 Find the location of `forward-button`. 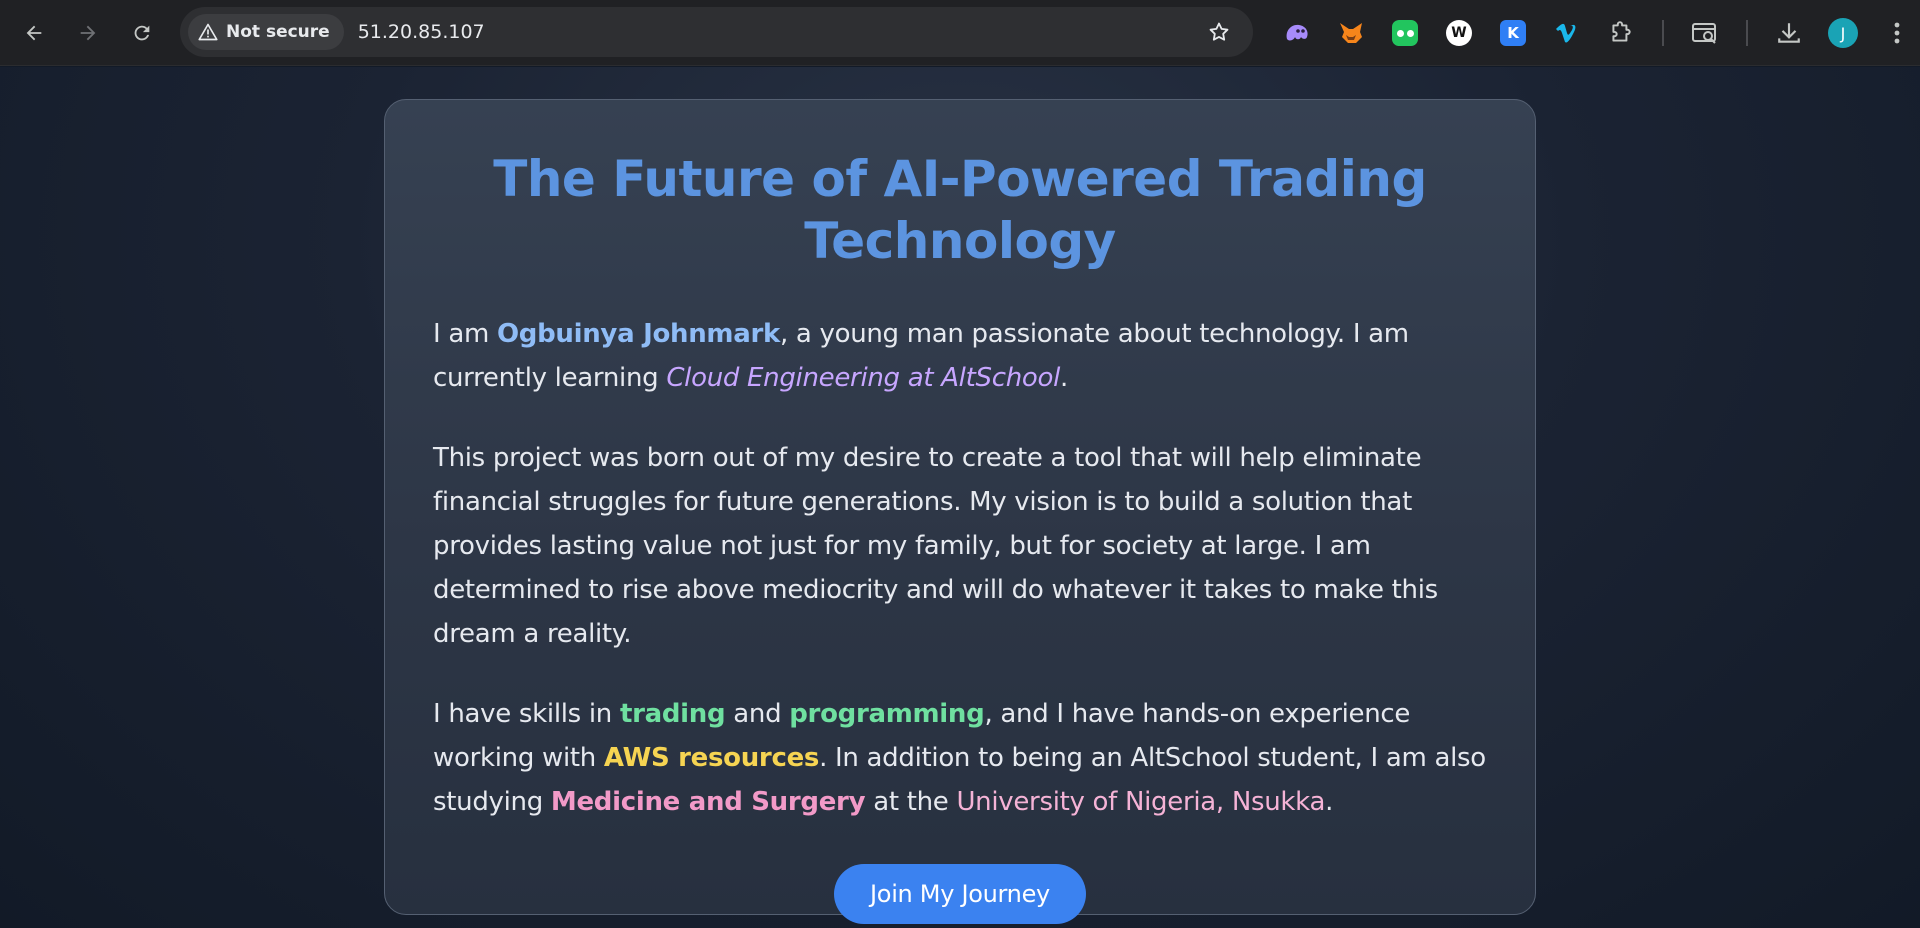

forward-button is located at coordinates (88, 33).